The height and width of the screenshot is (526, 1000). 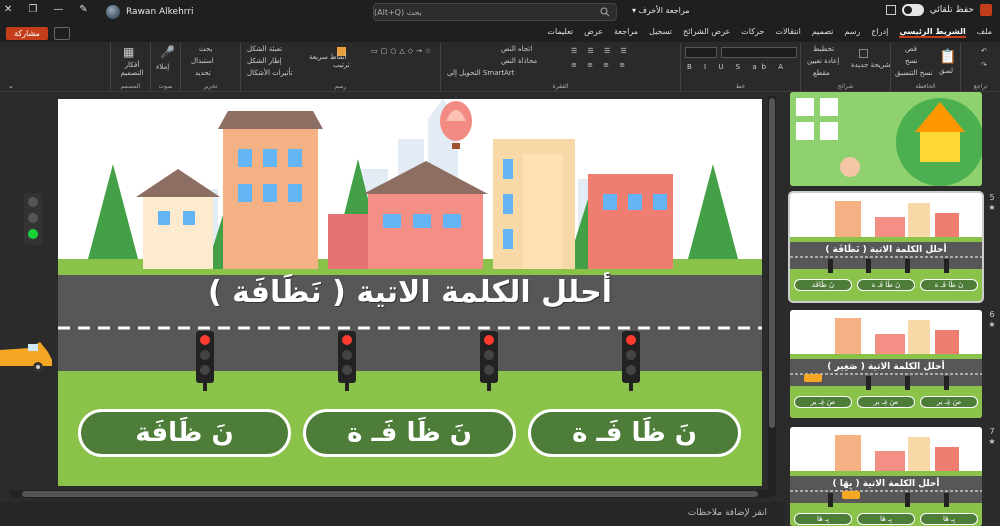 I want to click on tab-animations: حركات, so click(x=752, y=32).